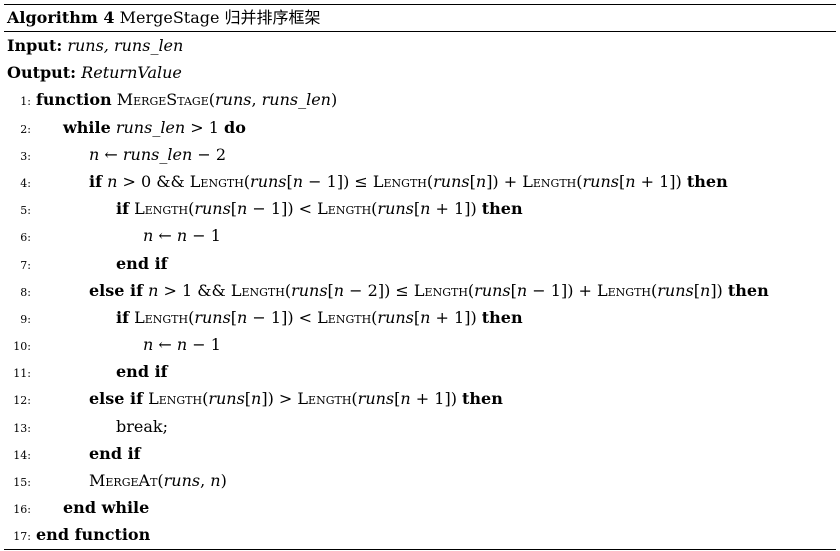  Describe the element at coordinates (420, 263) in the screenshot. I see `code-line: 7: end if` at that location.